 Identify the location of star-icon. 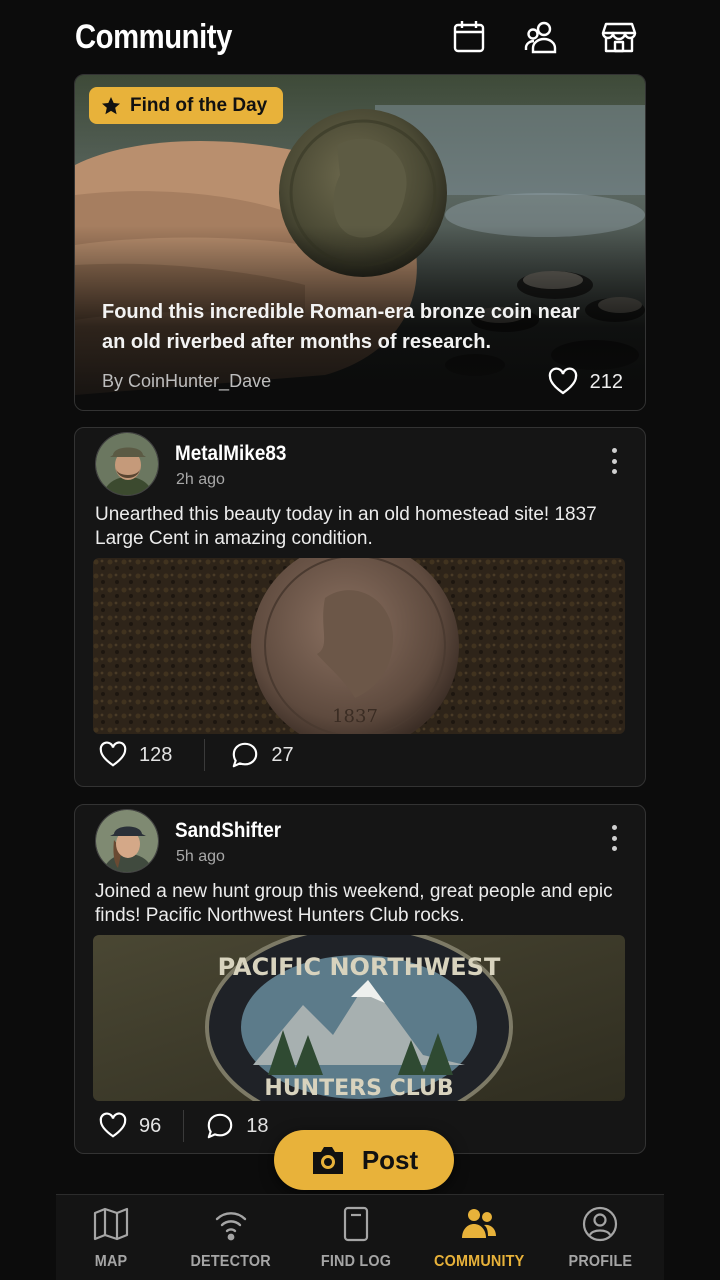
(111, 105).